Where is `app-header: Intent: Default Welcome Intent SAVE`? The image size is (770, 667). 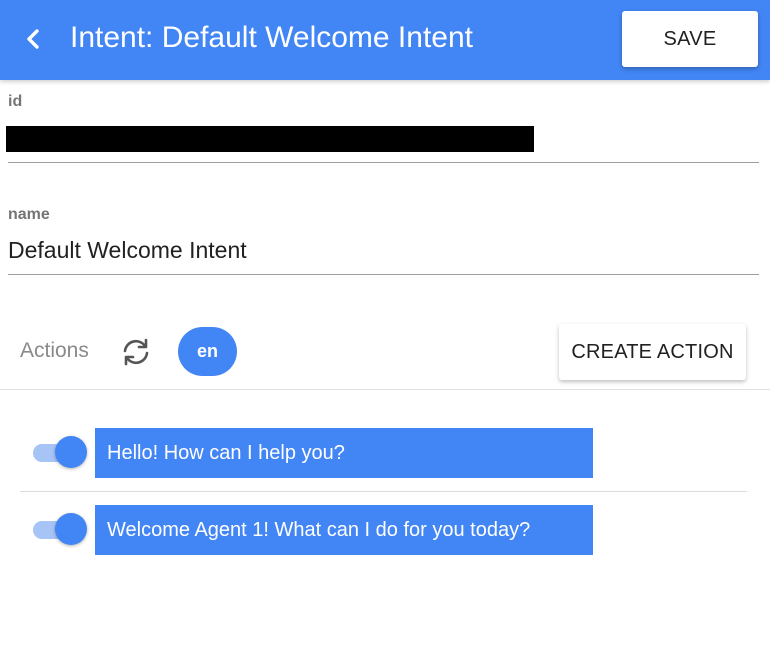
app-header: Intent: Default Welcome Intent SAVE is located at coordinates (385, 40).